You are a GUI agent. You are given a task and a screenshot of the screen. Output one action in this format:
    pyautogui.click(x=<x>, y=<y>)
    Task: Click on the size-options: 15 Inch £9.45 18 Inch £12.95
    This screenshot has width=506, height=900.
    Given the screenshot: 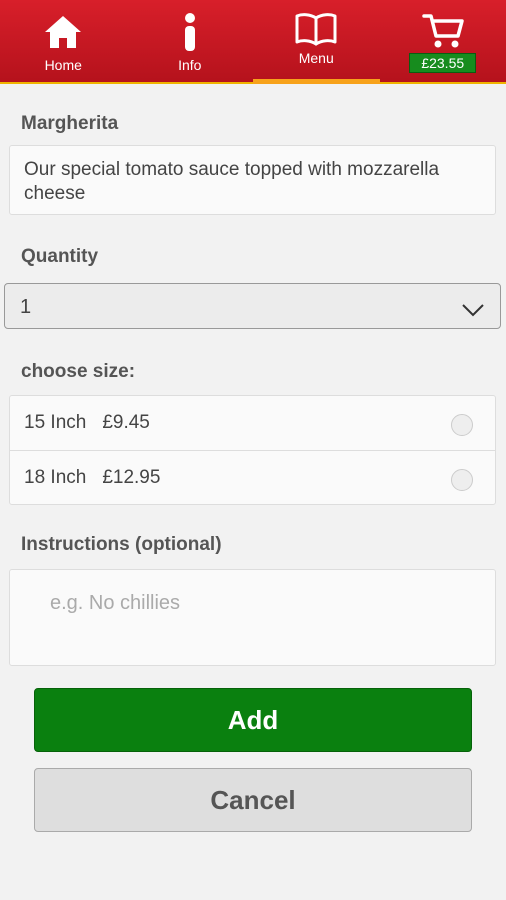 What is the action you would take?
    pyautogui.click(x=252, y=450)
    